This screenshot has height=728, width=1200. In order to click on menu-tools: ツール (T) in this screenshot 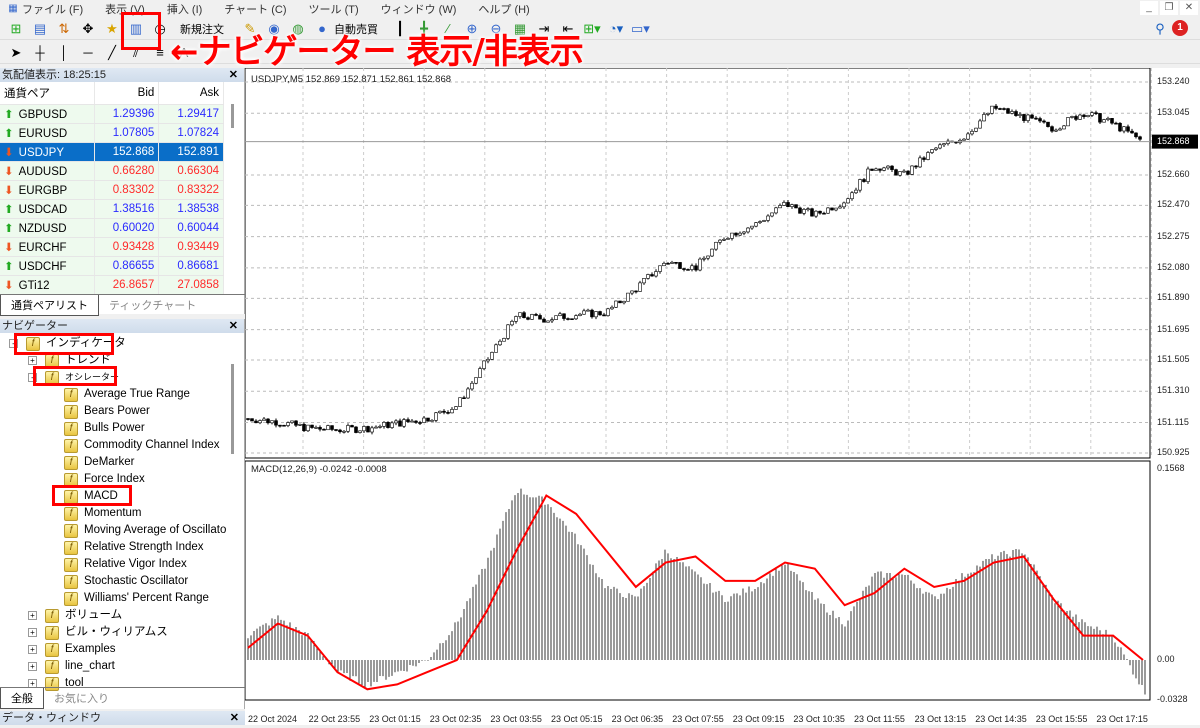, I will do `click(334, 9)`.